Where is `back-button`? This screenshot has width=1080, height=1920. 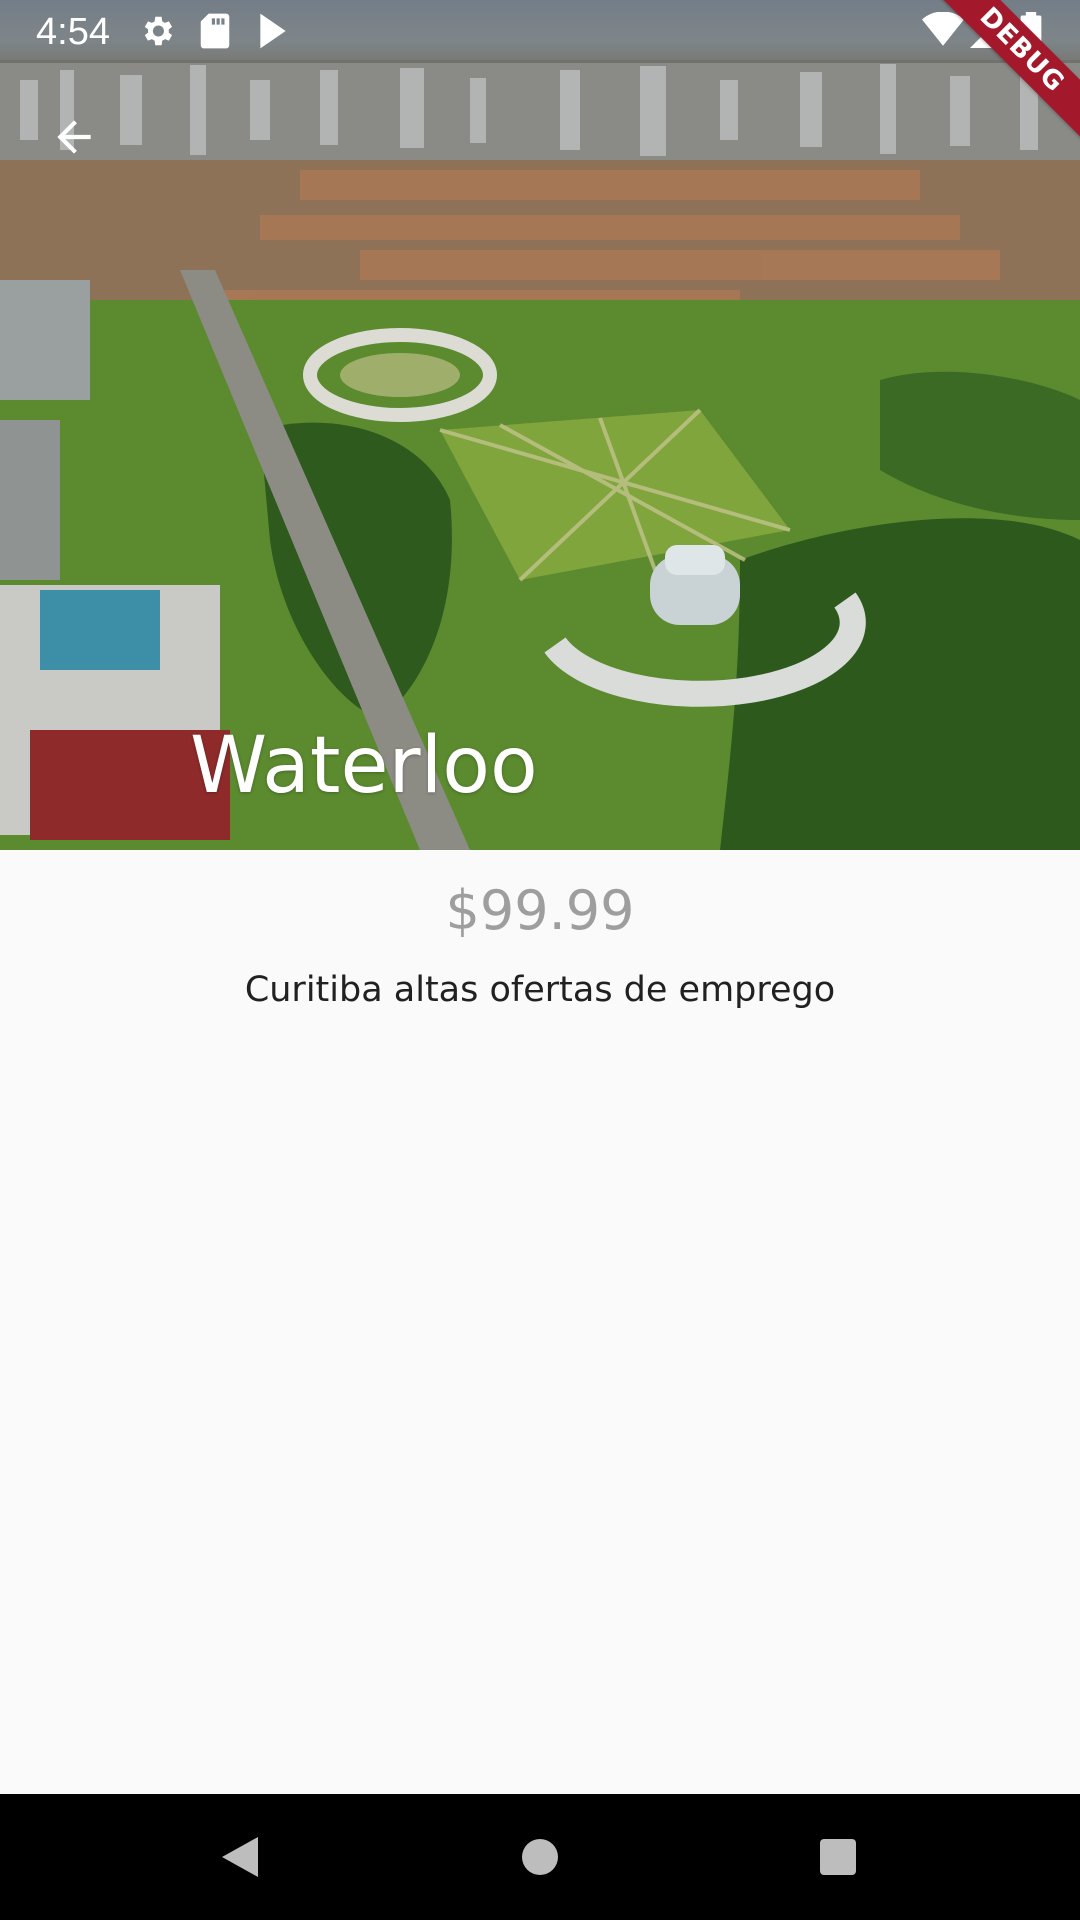
back-button is located at coordinates (74, 137).